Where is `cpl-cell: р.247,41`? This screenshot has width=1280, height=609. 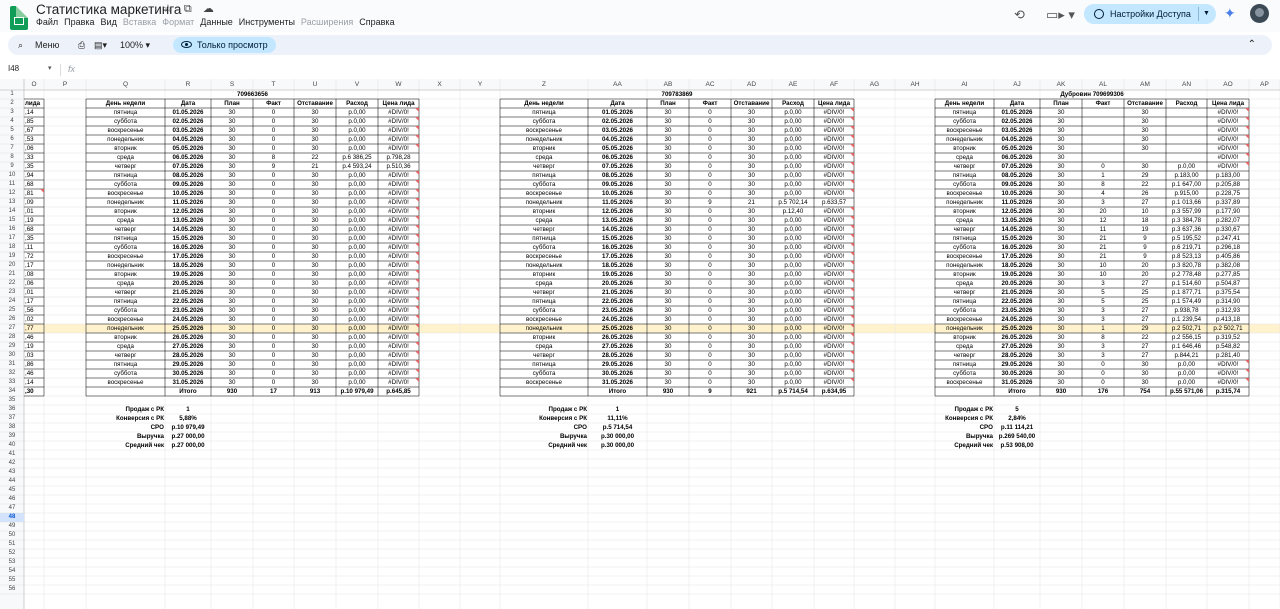 cpl-cell: р.247,41 is located at coordinates (1228, 238).